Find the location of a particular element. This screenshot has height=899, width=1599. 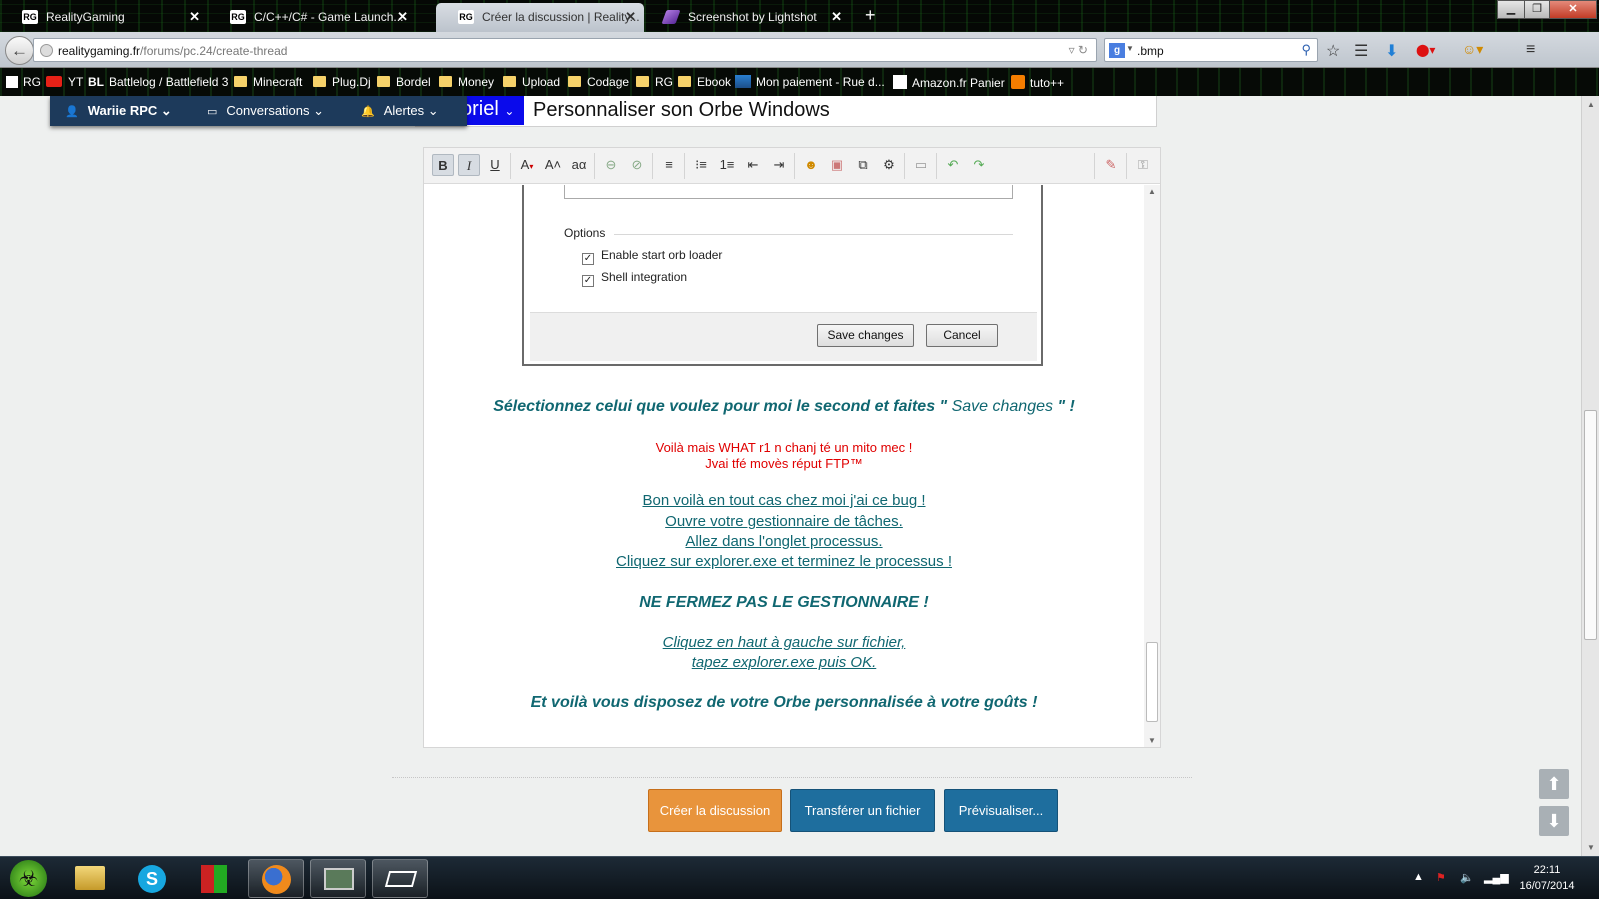

google-engine-icon: g is located at coordinates (1117, 50).